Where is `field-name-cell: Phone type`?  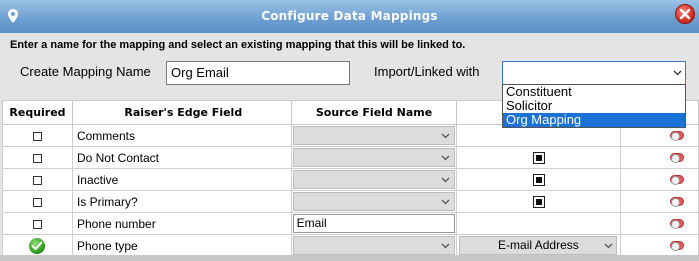 field-name-cell: Phone type is located at coordinates (181, 245).